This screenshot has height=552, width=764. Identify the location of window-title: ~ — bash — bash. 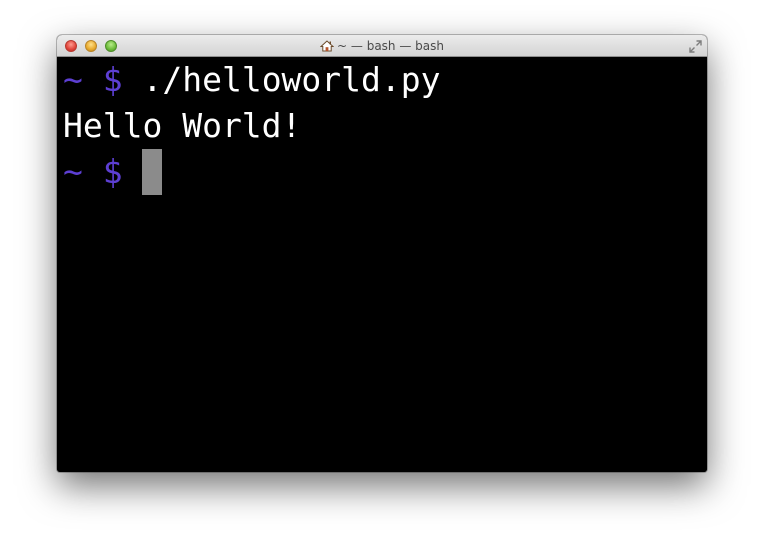
(382, 46).